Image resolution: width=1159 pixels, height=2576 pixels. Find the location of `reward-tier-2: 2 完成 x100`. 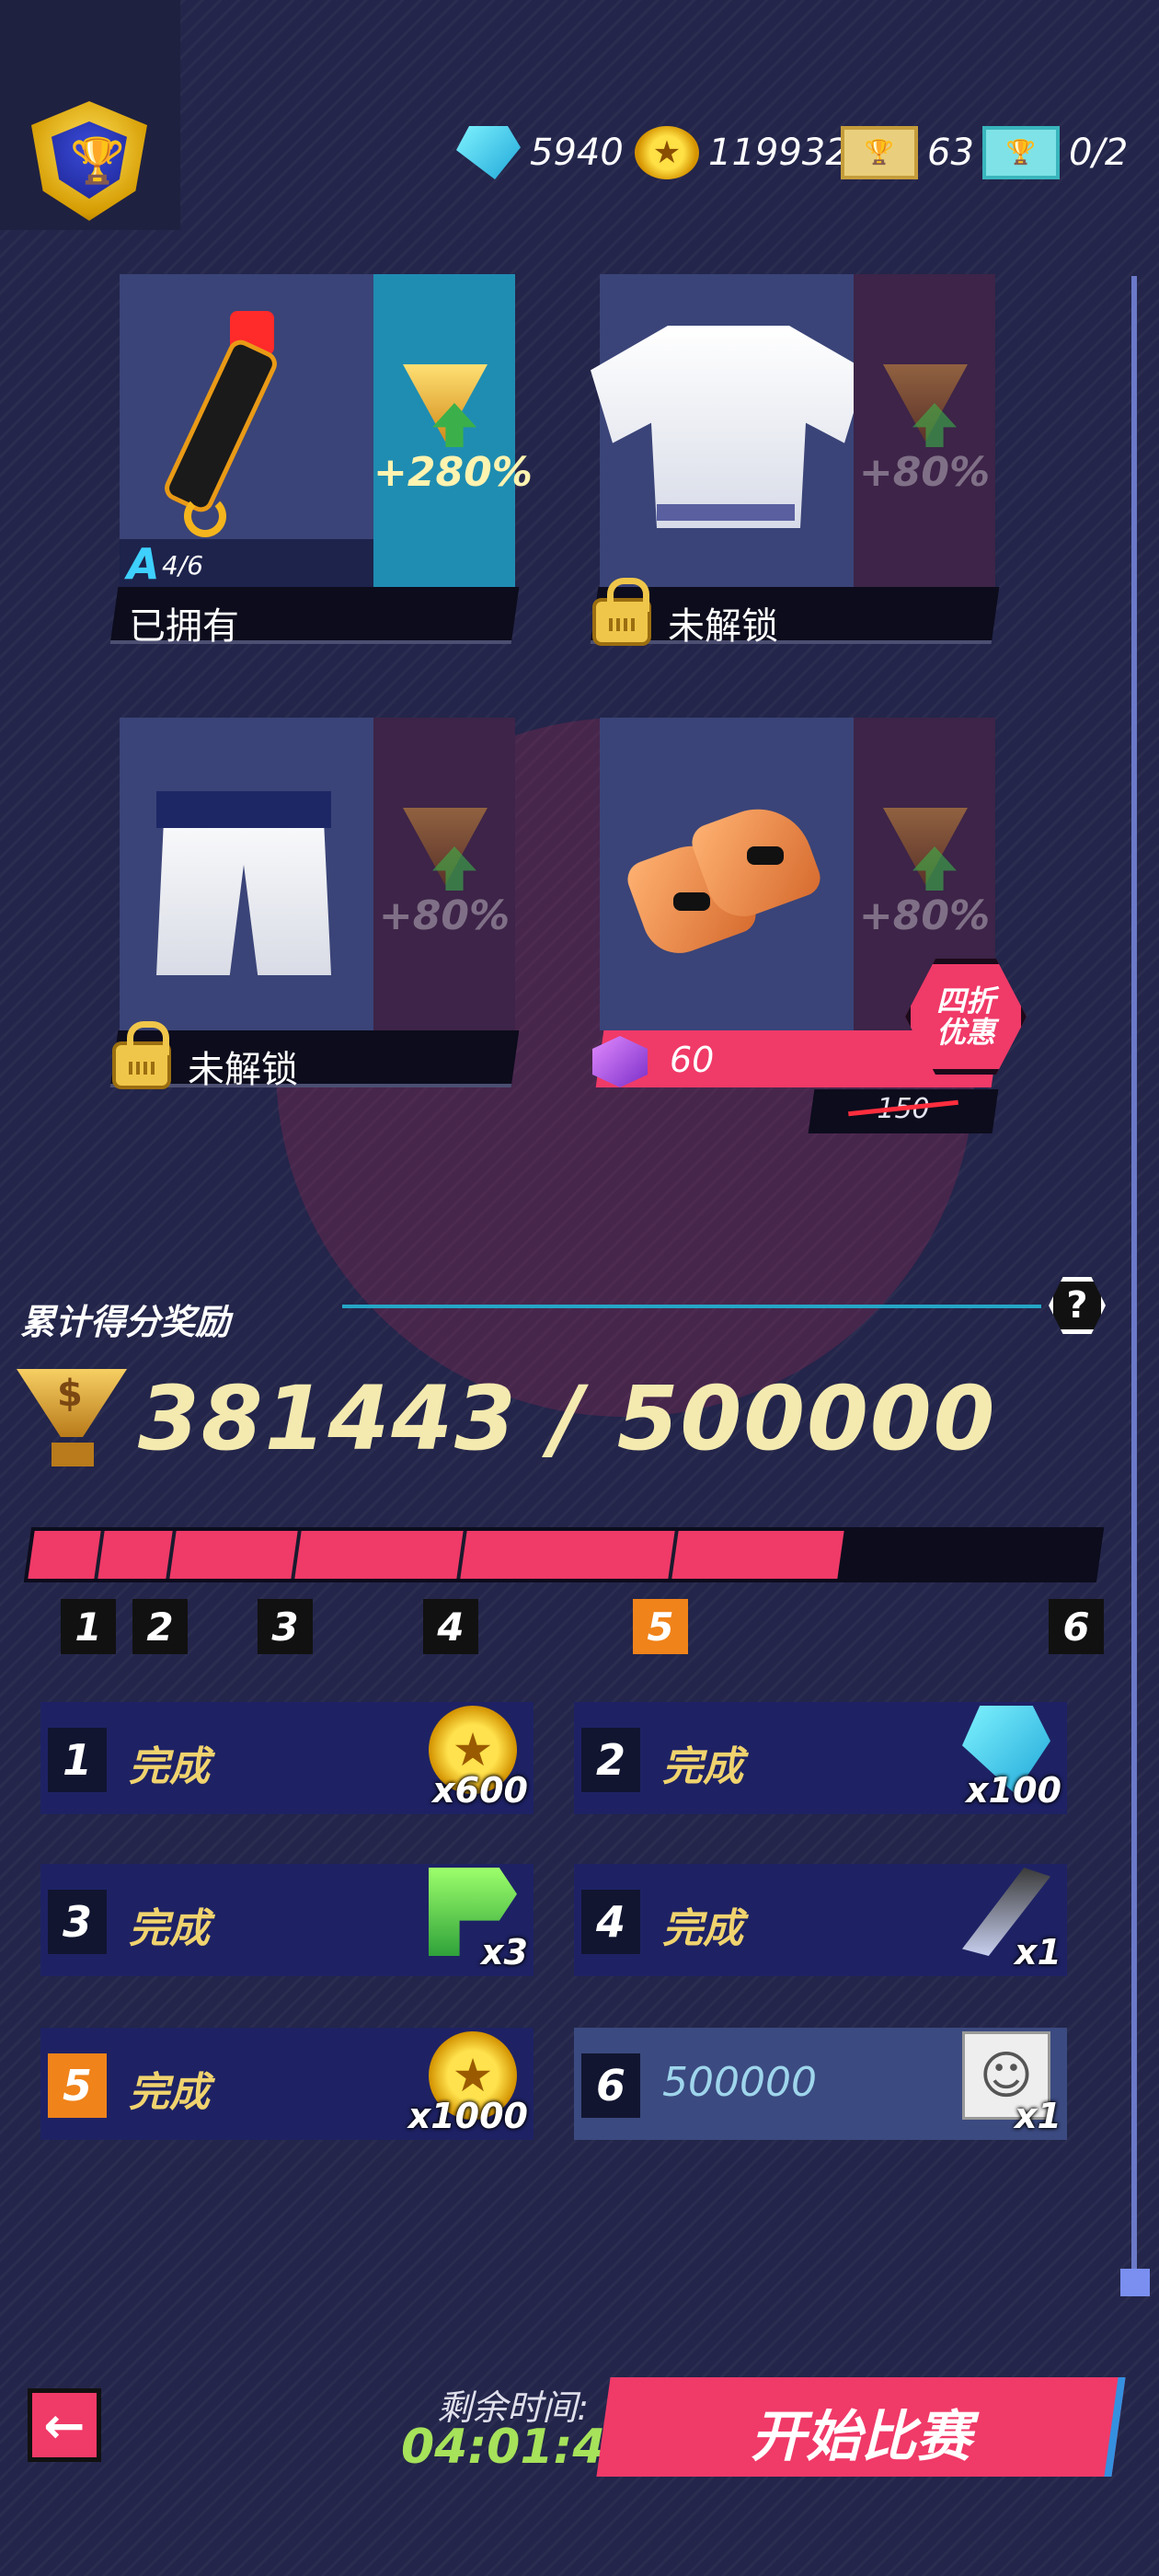

reward-tier-2: 2 完成 x100 is located at coordinates (820, 1758).